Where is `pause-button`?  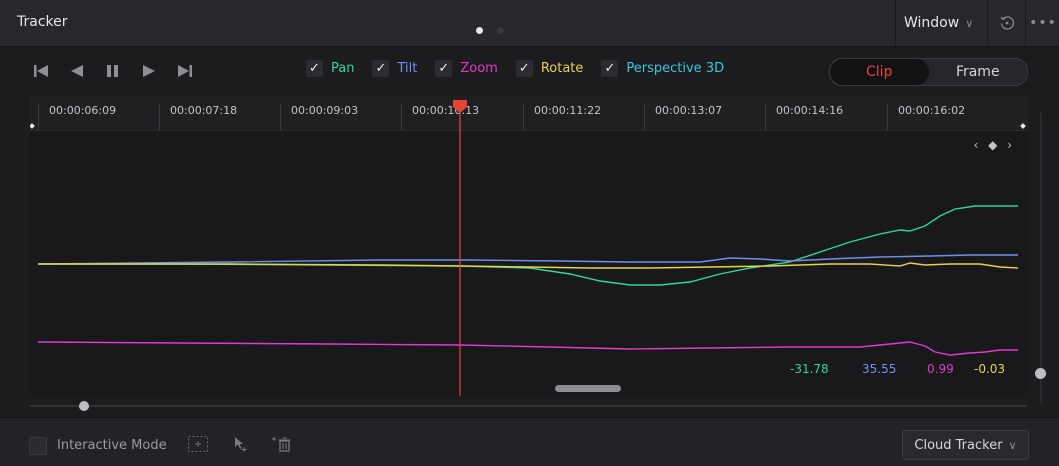
pause-button is located at coordinates (113, 71).